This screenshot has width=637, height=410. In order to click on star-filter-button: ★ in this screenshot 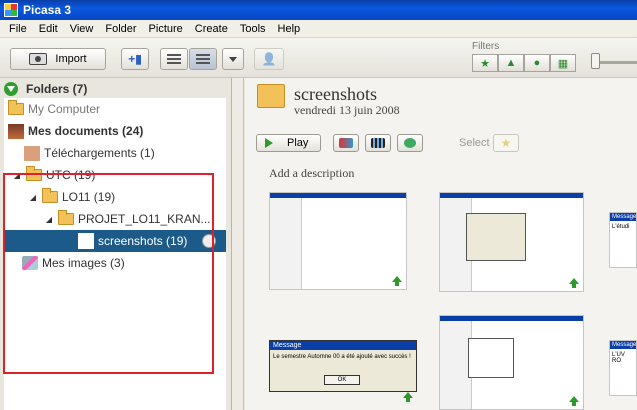, I will do `click(485, 63)`.